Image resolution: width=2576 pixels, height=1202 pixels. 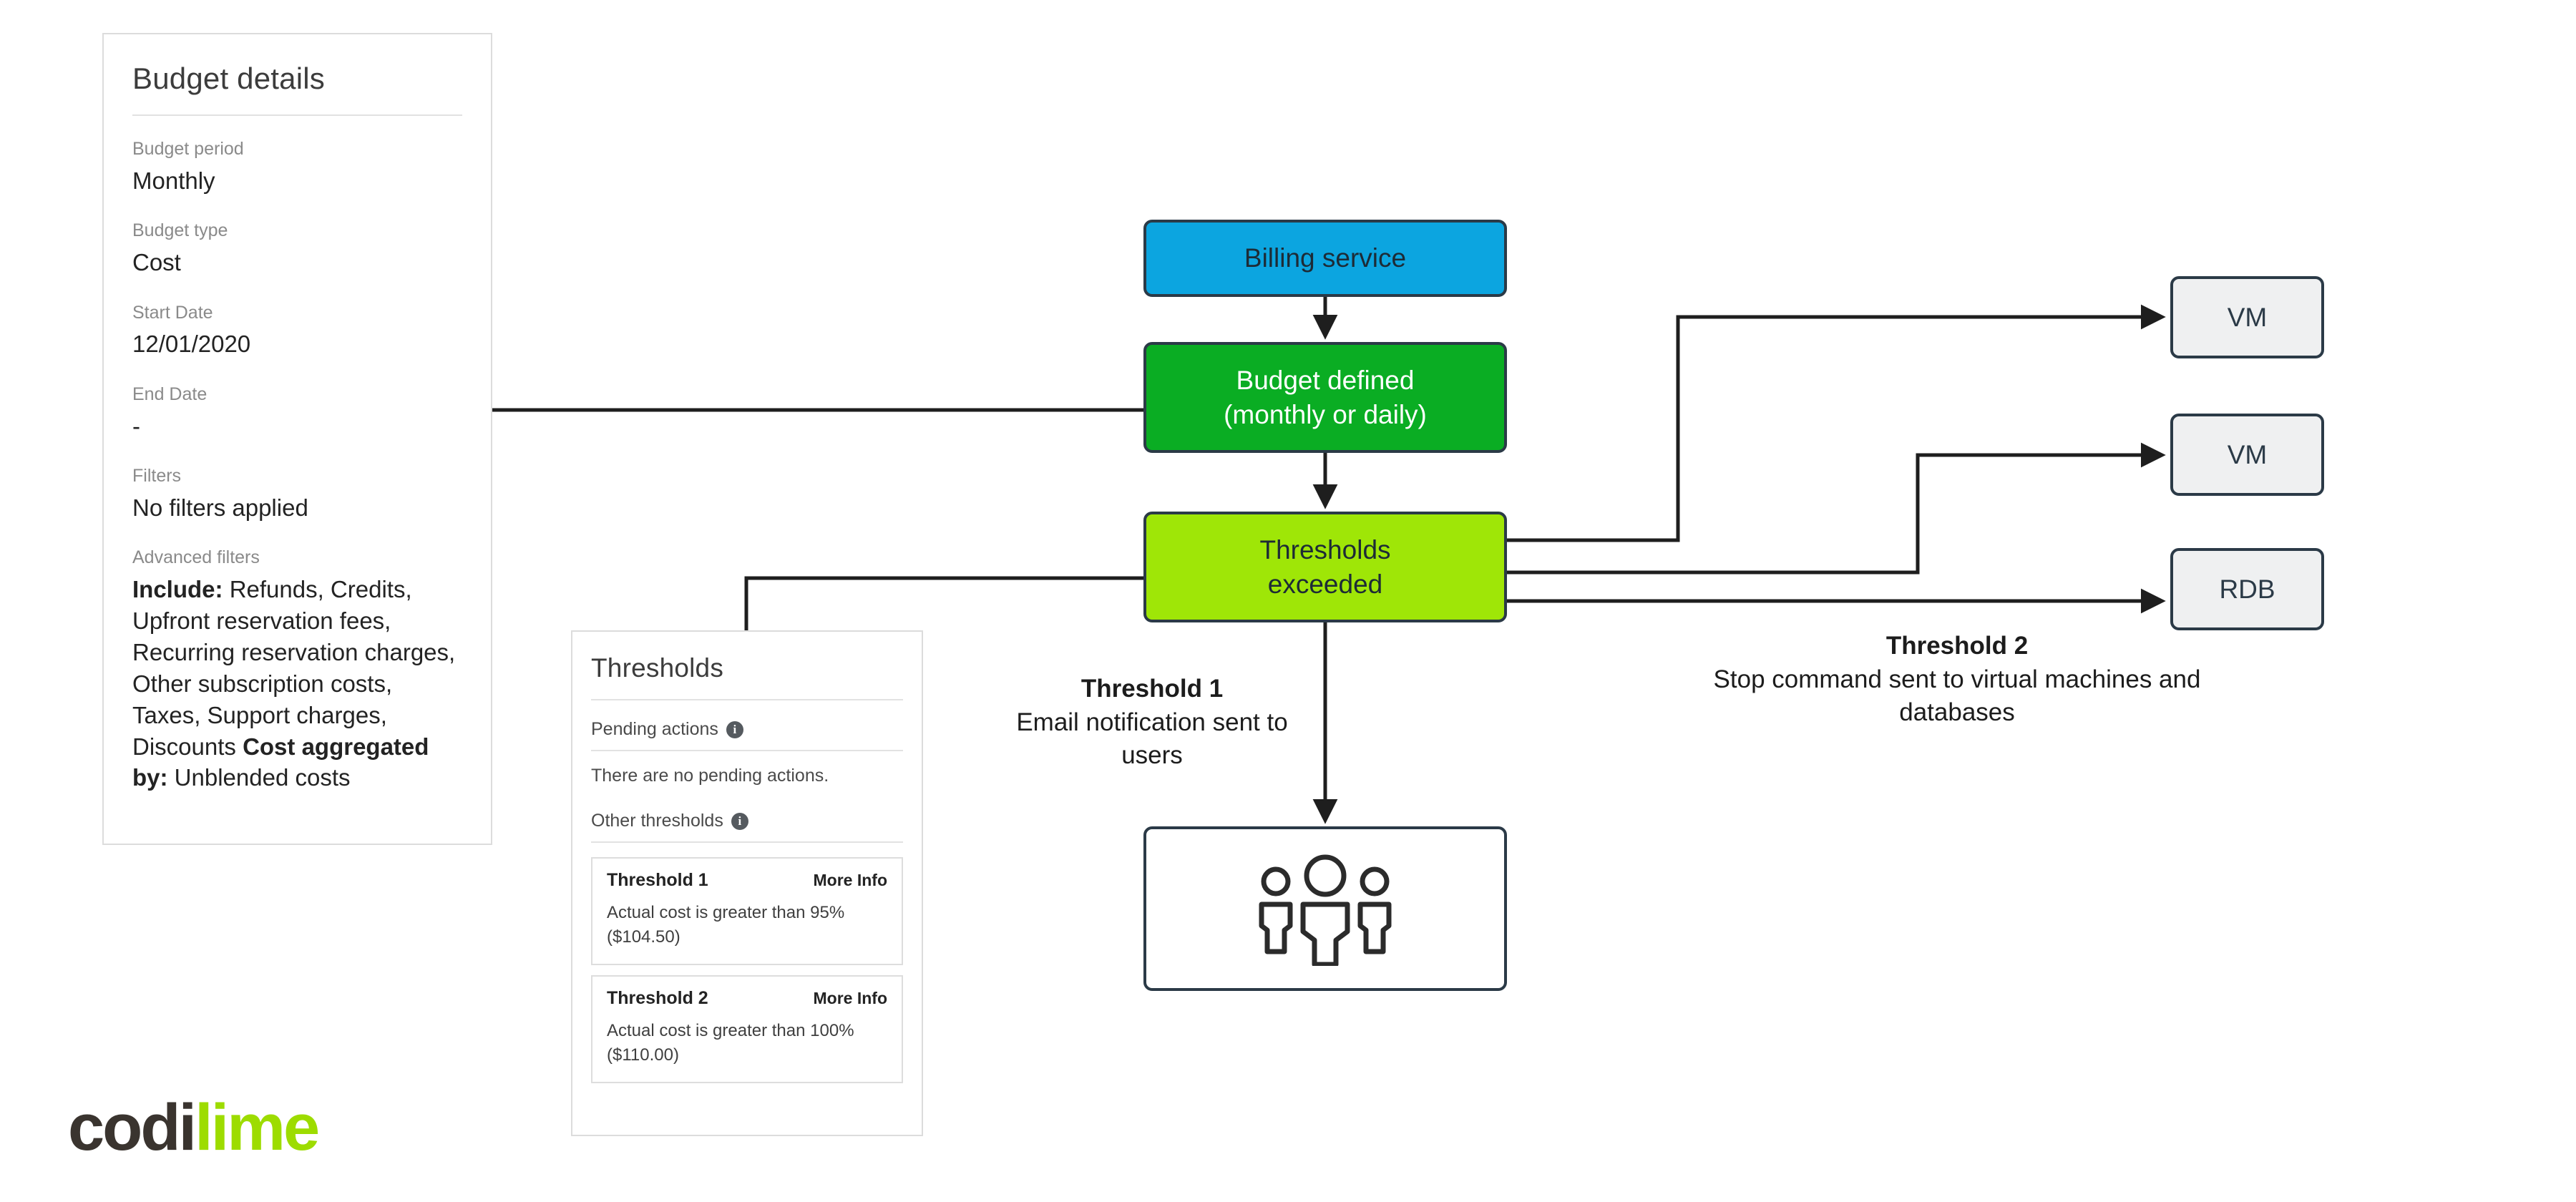 What do you see at coordinates (657, 821) in the screenshot?
I see `other-thresholds-label: Other thresholds` at bounding box center [657, 821].